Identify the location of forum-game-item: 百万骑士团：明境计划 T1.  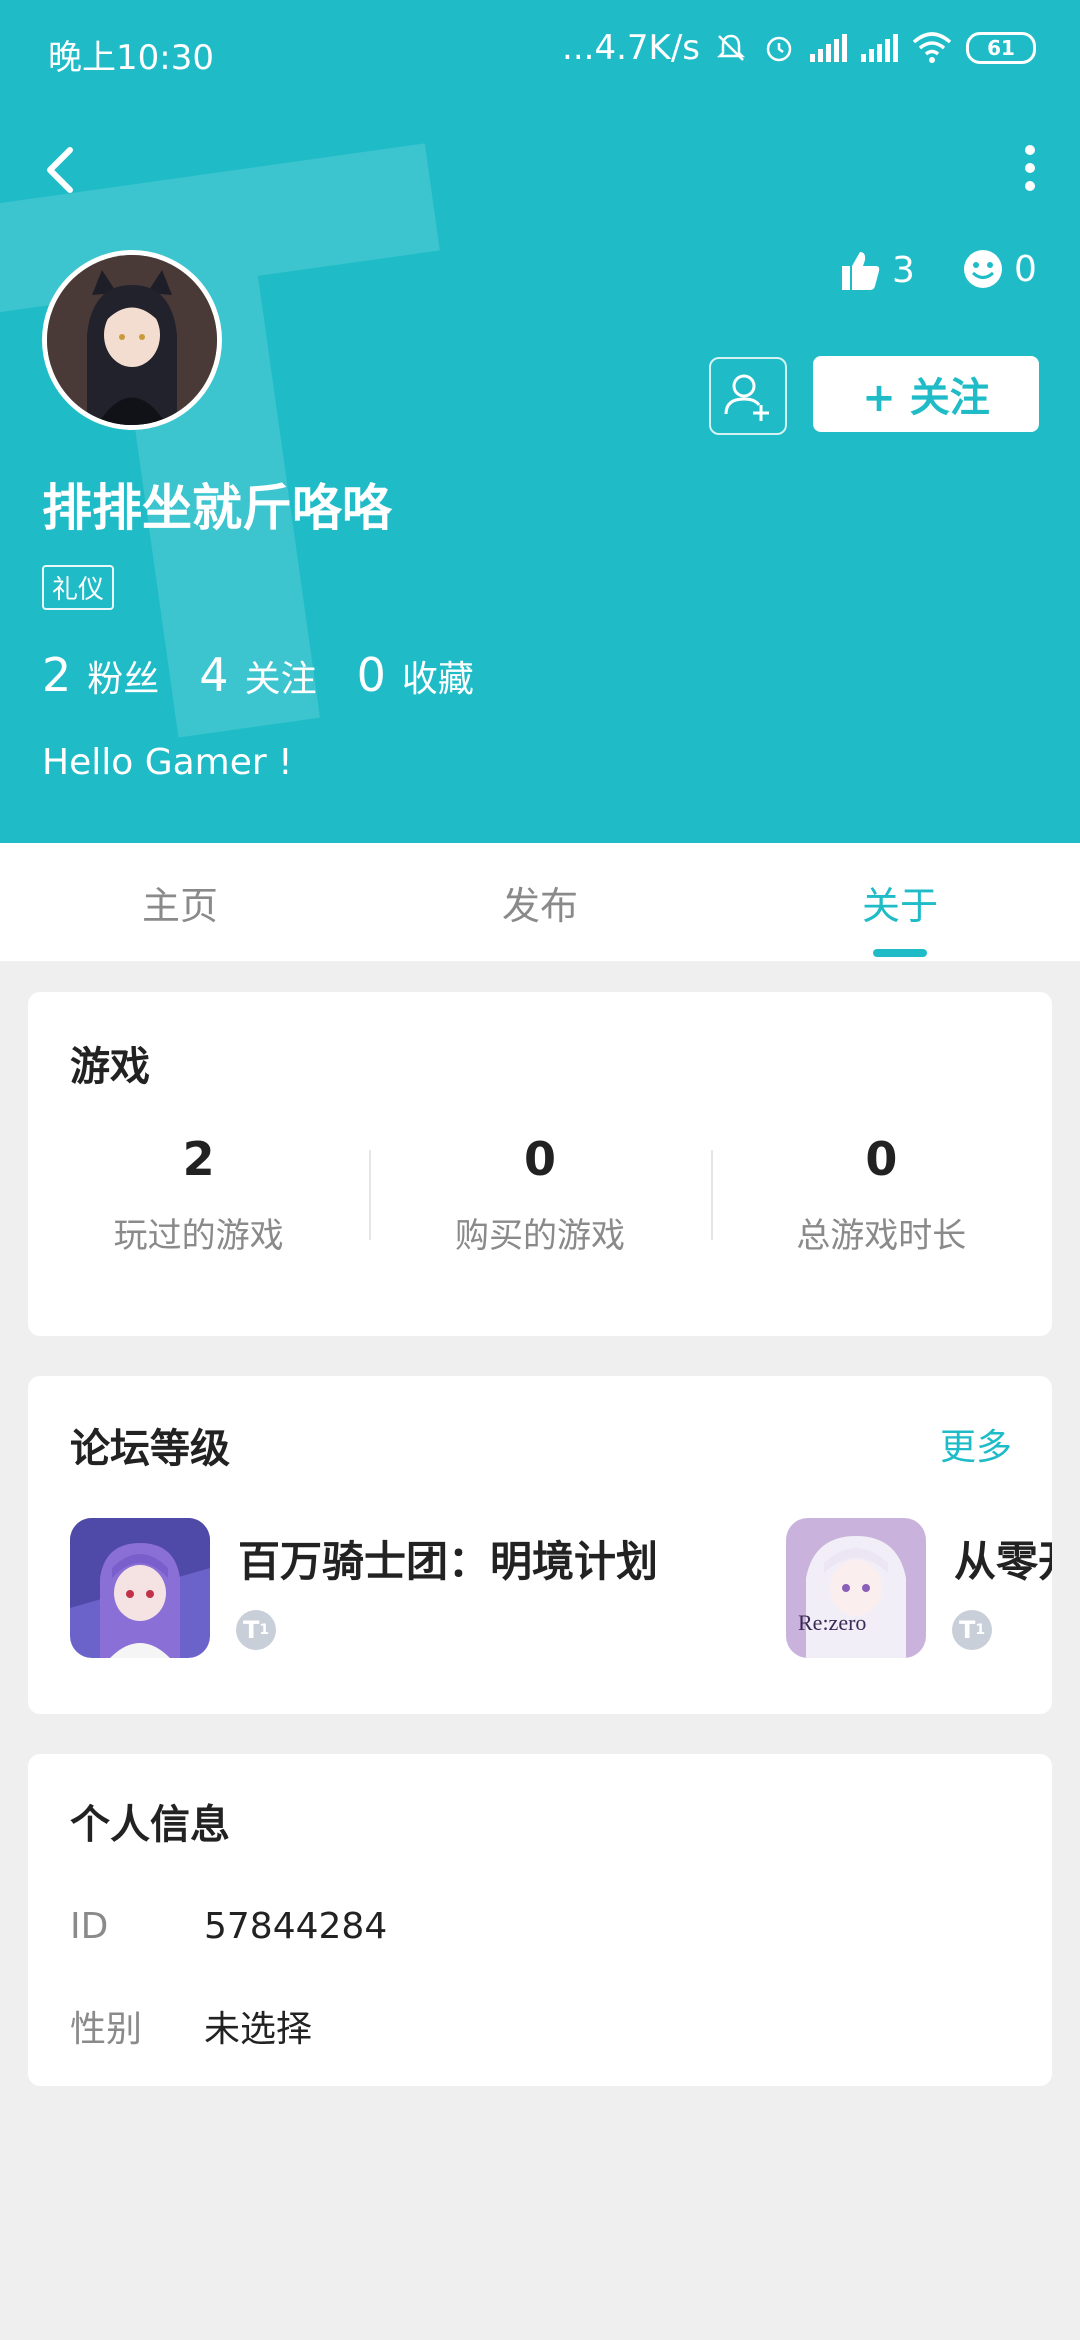
(364, 1588).